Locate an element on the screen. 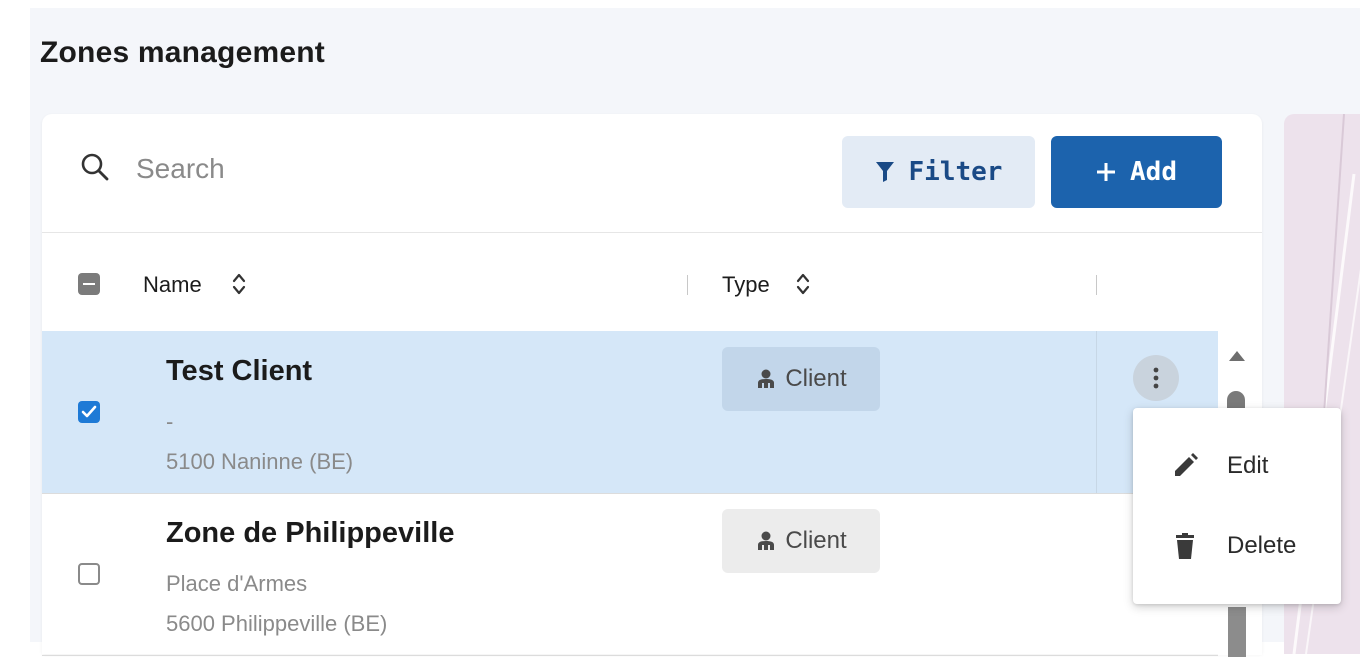 The image size is (1360, 657). scrollbar-track is located at coordinates (1237, 632).